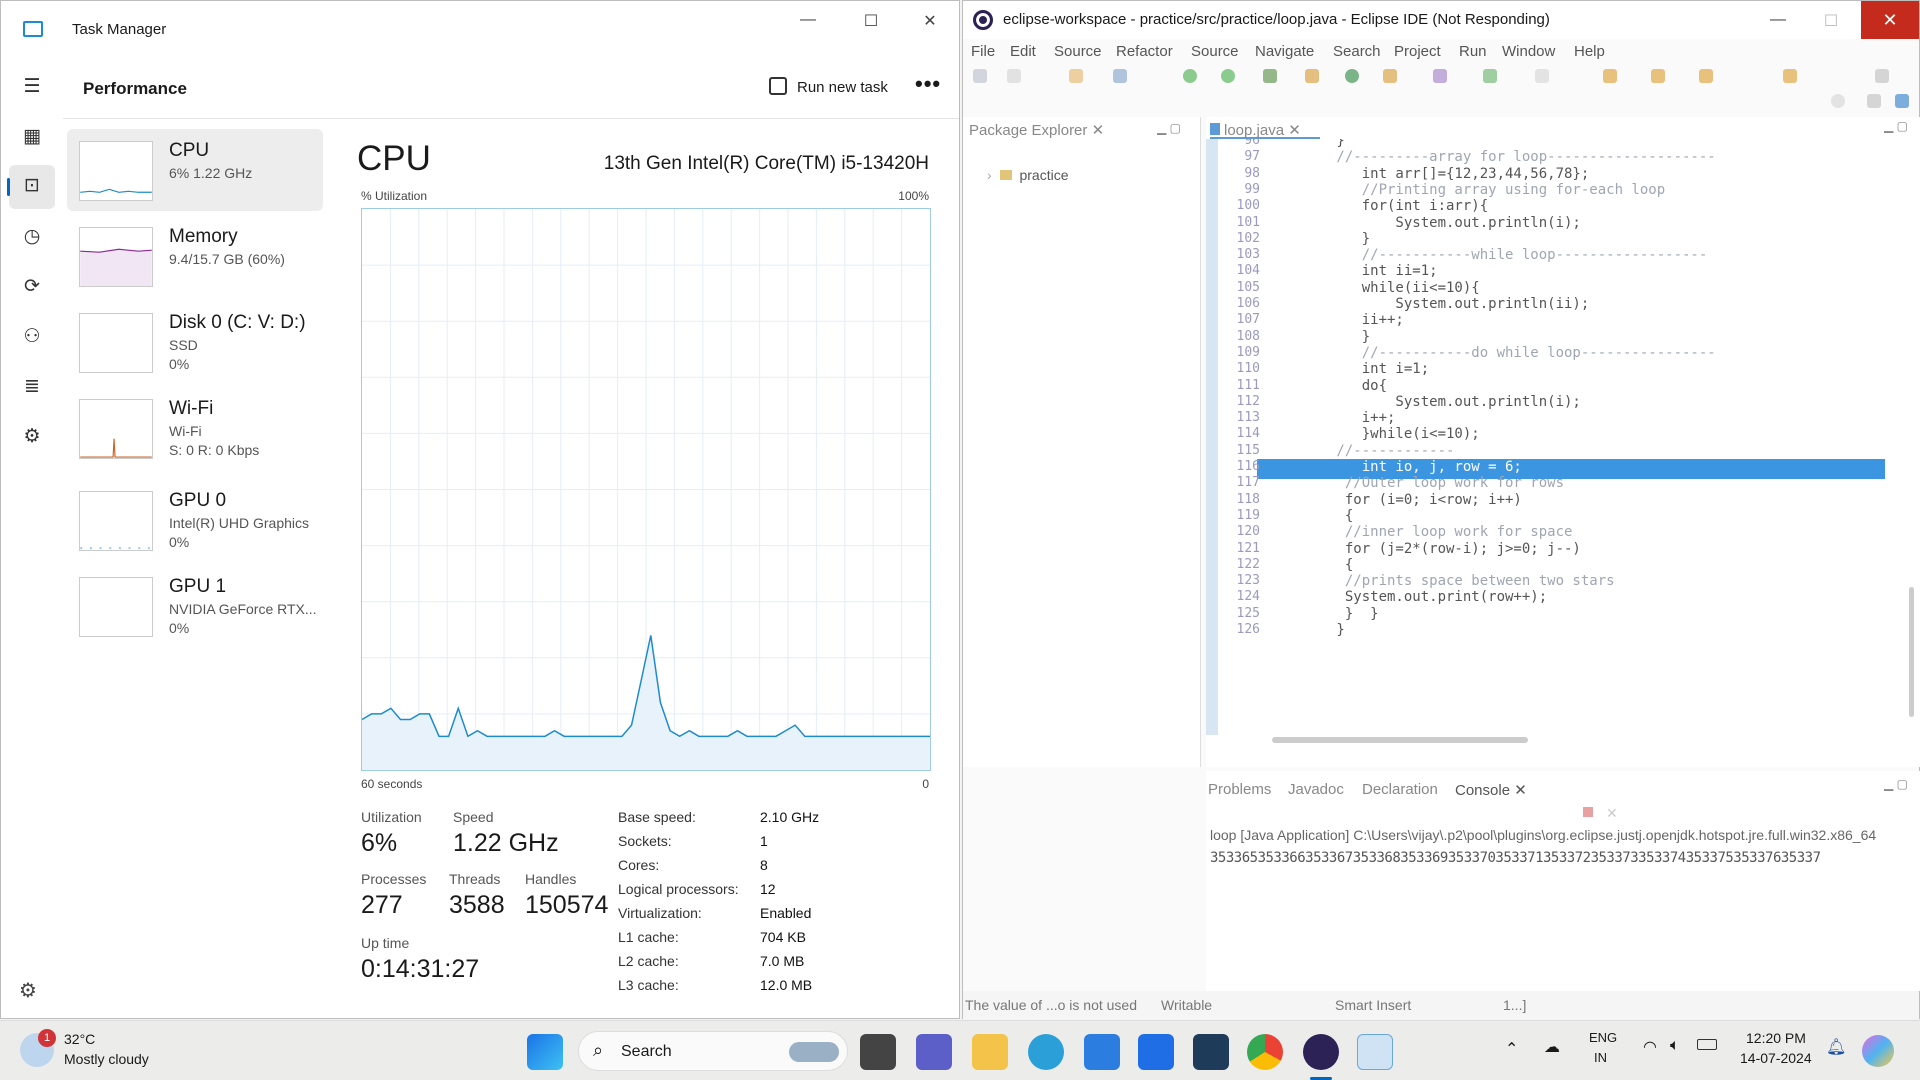 The image size is (1920, 1080). Describe the element at coordinates (1600, 1057) in the screenshot. I see `language-region: IN` at that location.